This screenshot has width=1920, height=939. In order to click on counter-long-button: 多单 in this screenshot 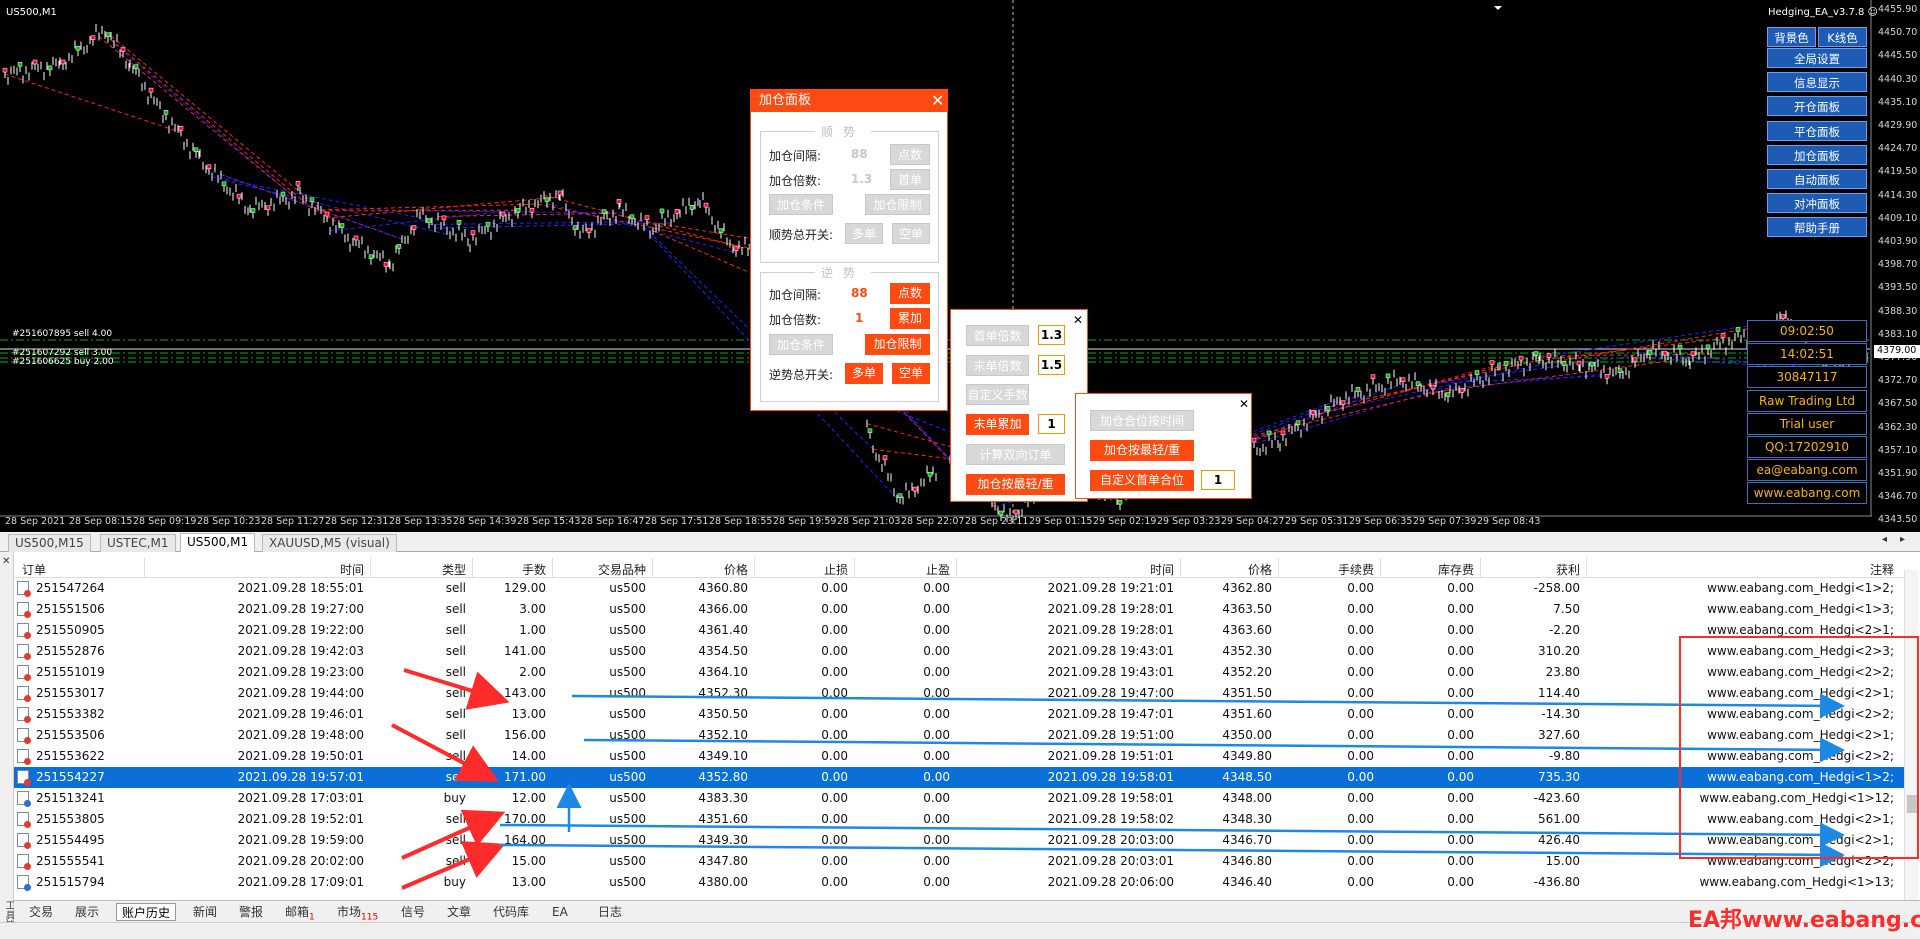, I will do `click(864, 373)`.